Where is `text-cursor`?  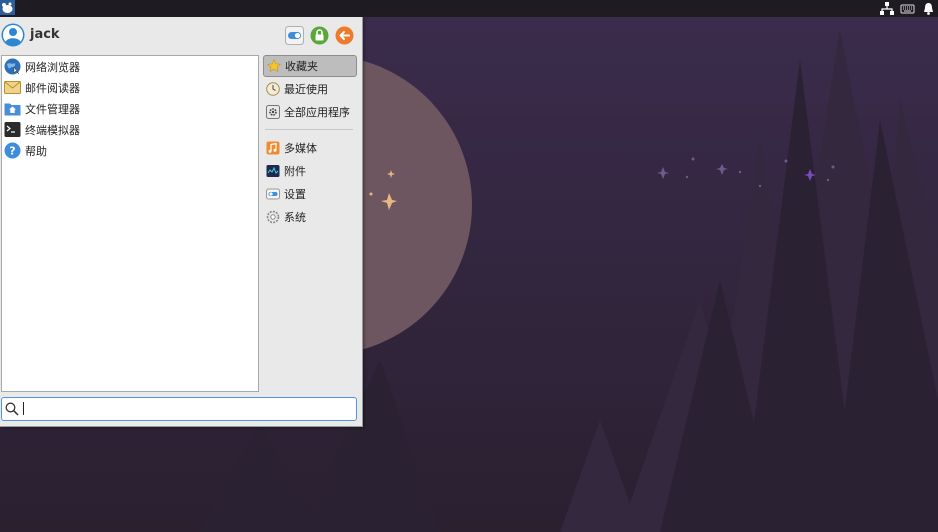
text-cursor is located at coordinates (23, 408).